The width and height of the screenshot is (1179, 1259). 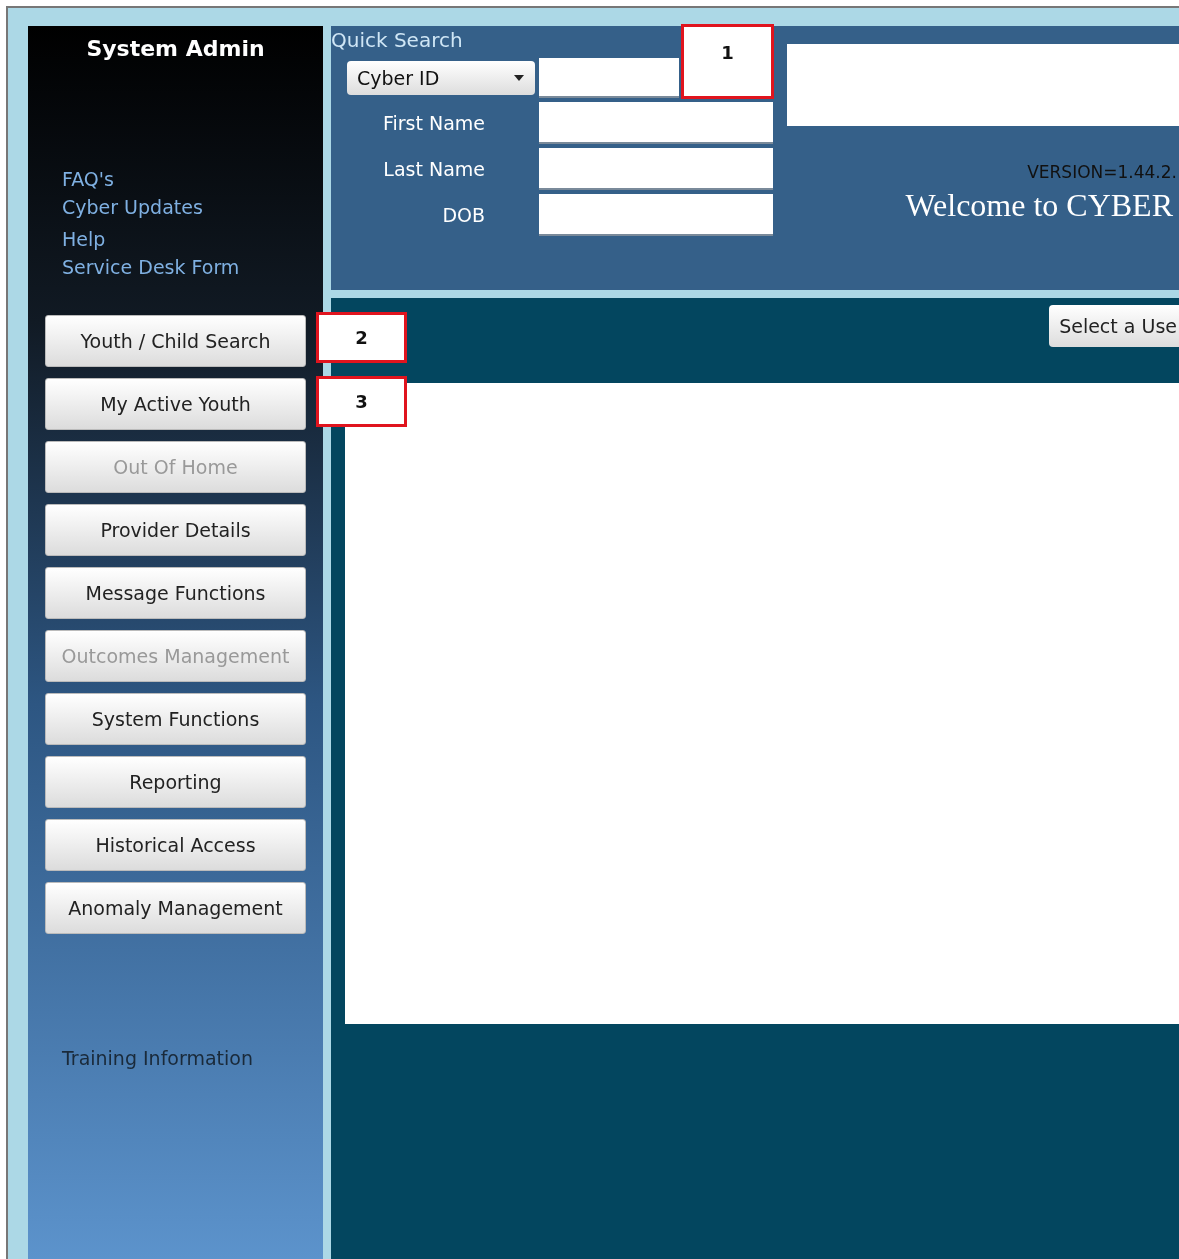 I want to click on version-text: VERSION=1.44.2., so click(x=1102, y=172).